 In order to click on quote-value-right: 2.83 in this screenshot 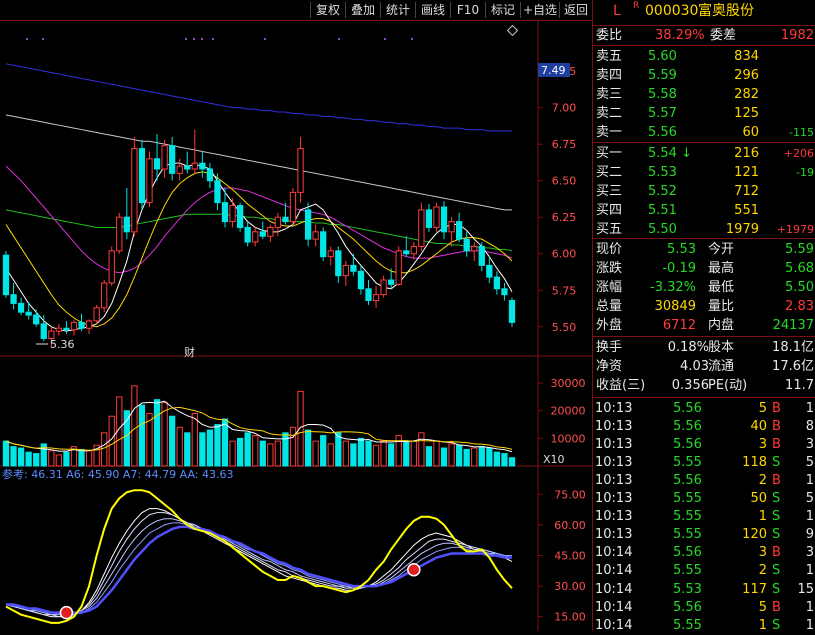, I will do `click(799, 306)`.